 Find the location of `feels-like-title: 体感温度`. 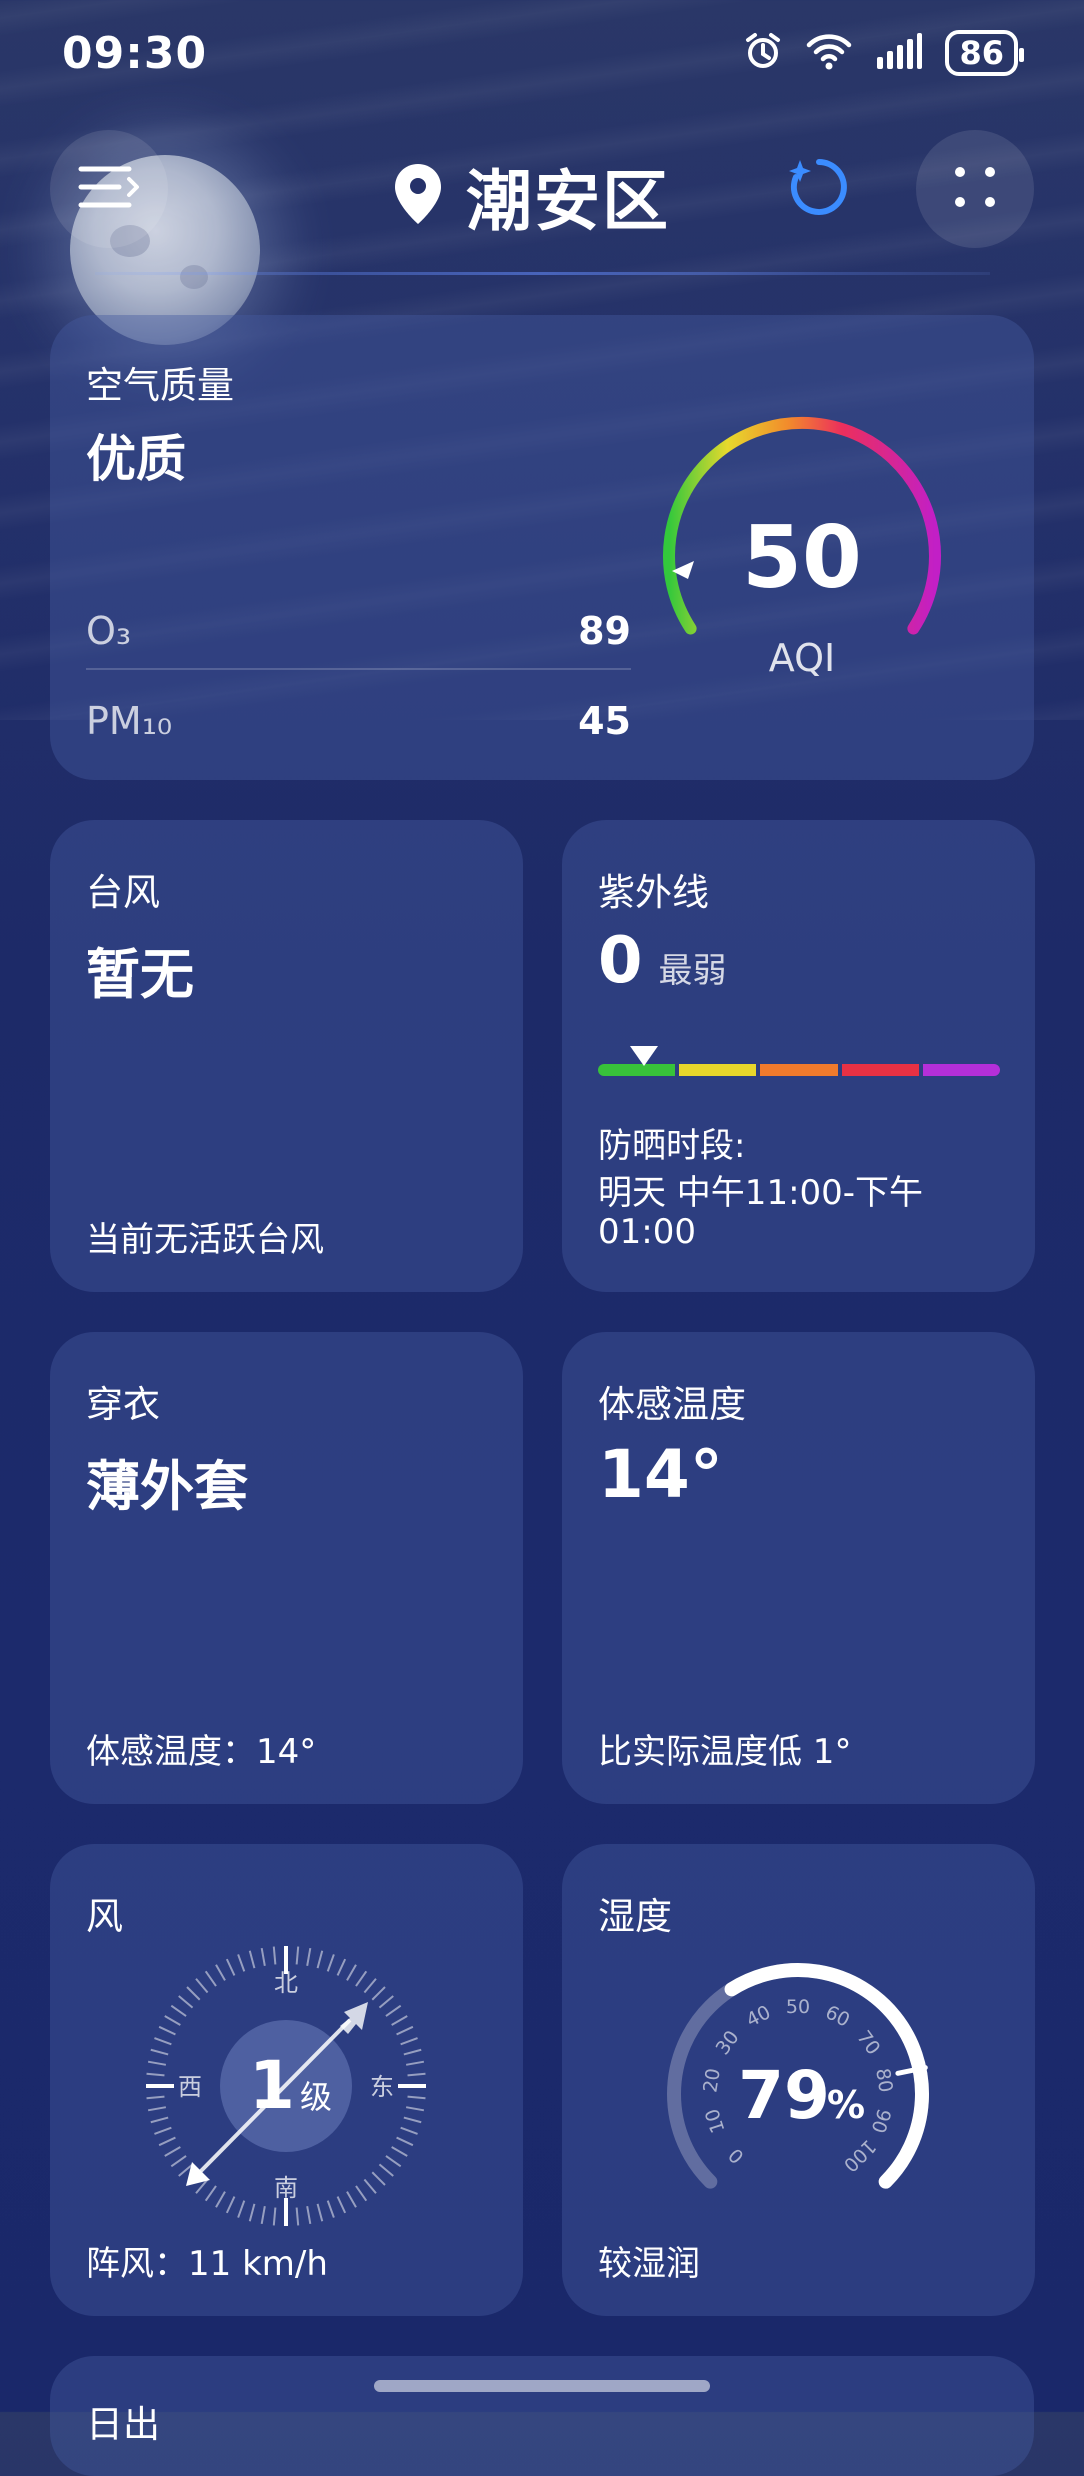

feels-like-title: 体感温度 is located at coordinates (672, 1404).